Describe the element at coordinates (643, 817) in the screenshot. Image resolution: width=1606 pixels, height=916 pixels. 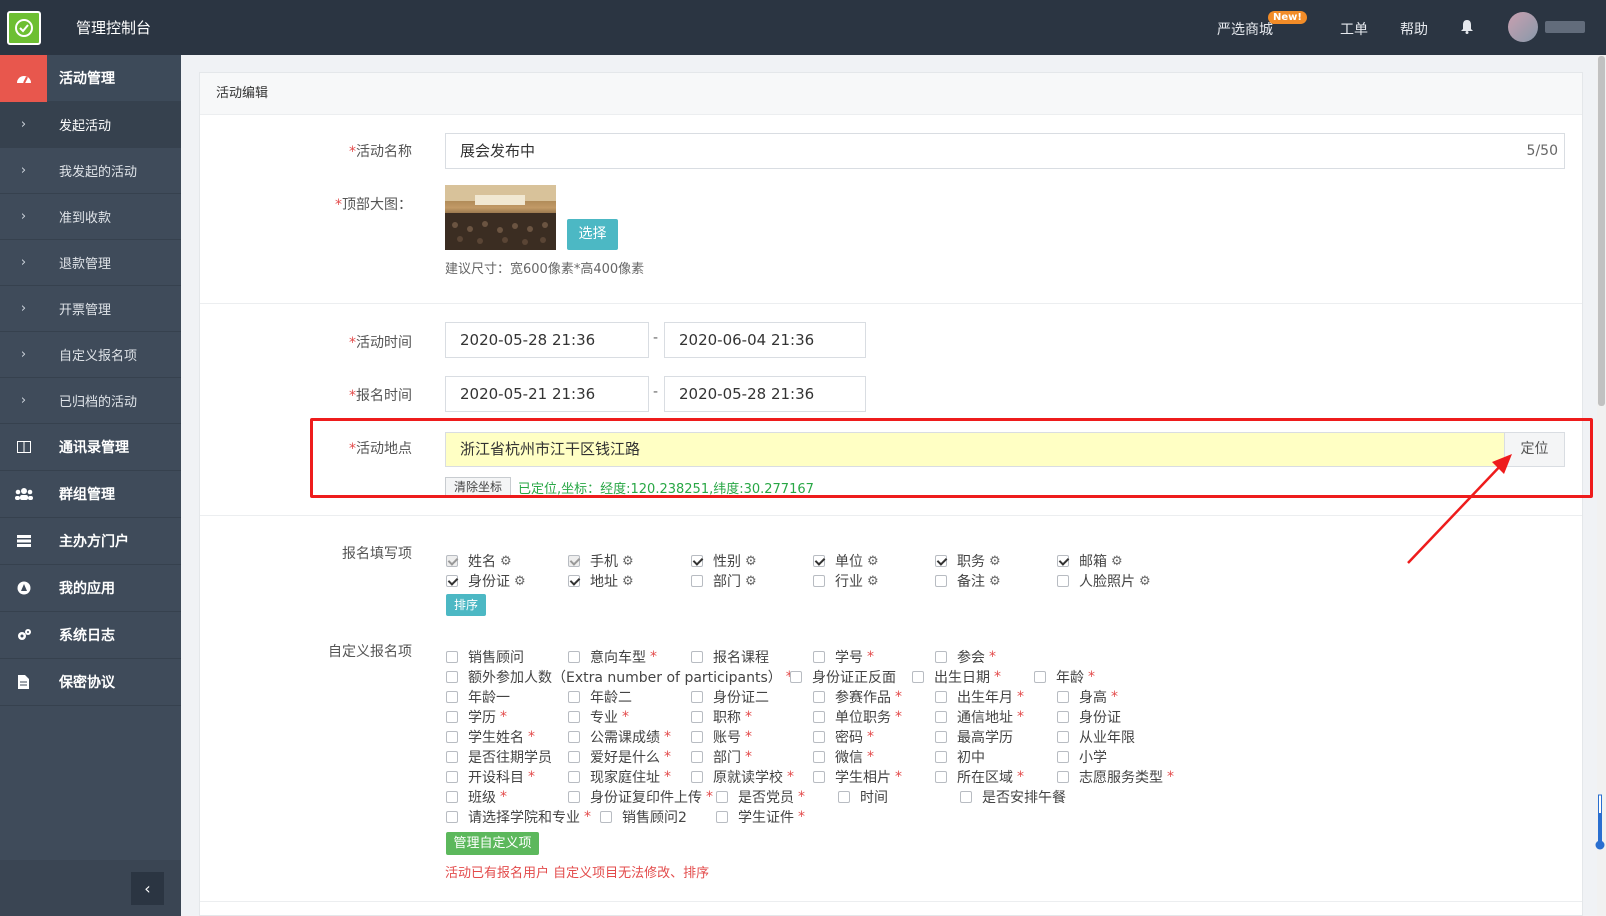
I see `custom-field-option: 销售顾问2` at that location.